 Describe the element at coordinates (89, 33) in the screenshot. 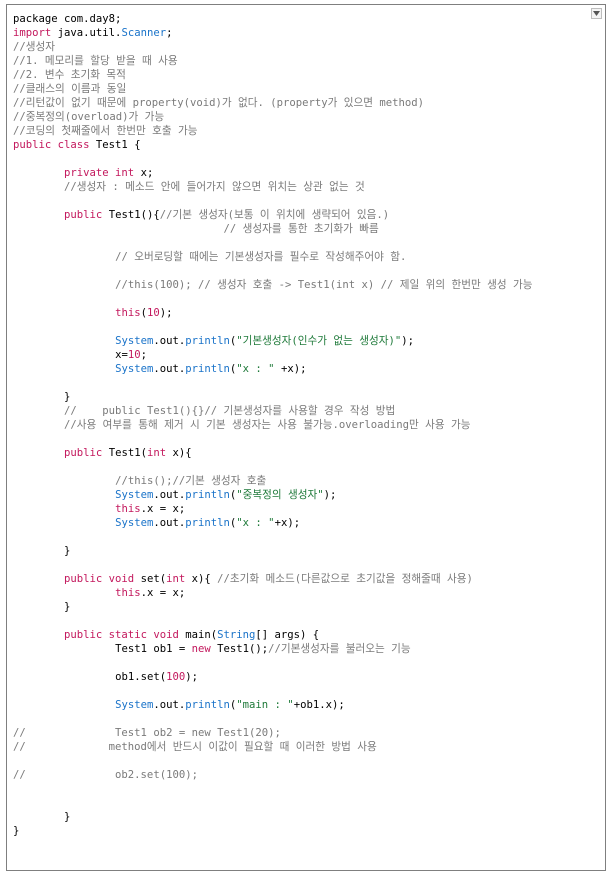

I see `code-token: java.util.` at that location.